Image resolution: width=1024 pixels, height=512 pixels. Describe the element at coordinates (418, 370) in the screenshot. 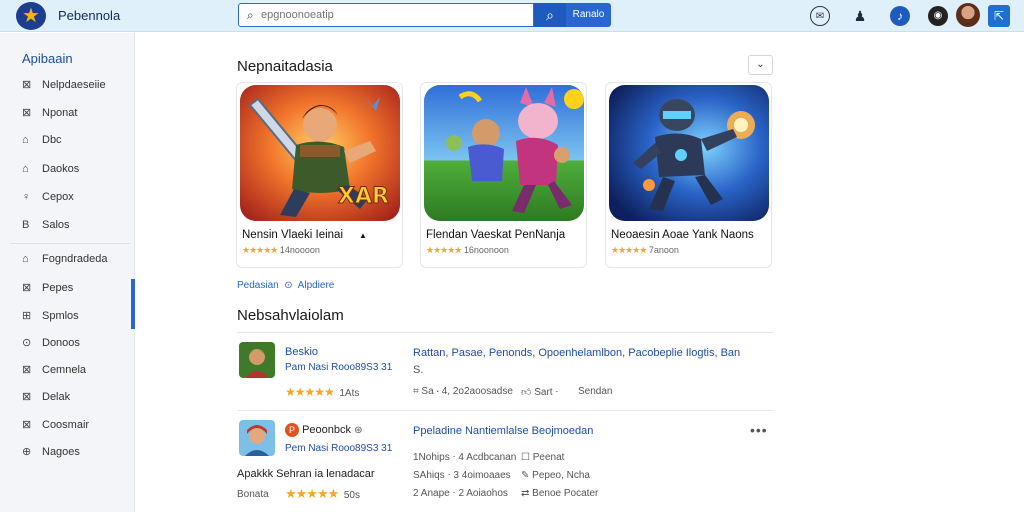

I see `list-item-description-cont: S.` at that location.